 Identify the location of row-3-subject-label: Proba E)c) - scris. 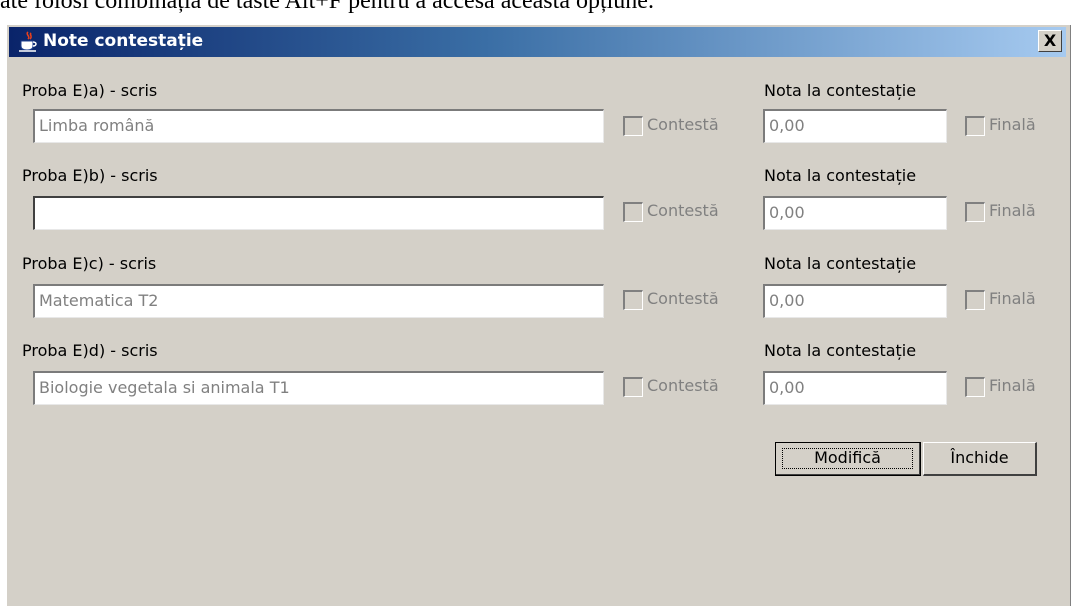
(89, 263).